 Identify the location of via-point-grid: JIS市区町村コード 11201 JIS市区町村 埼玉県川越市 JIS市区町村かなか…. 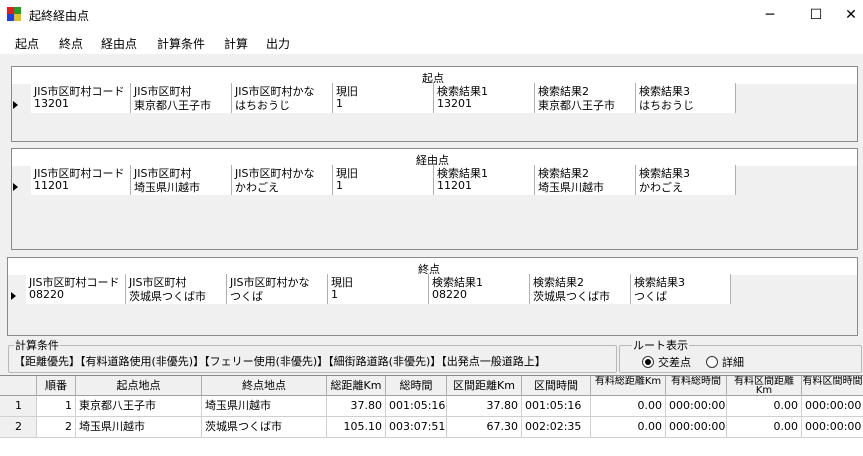
(383, 180).